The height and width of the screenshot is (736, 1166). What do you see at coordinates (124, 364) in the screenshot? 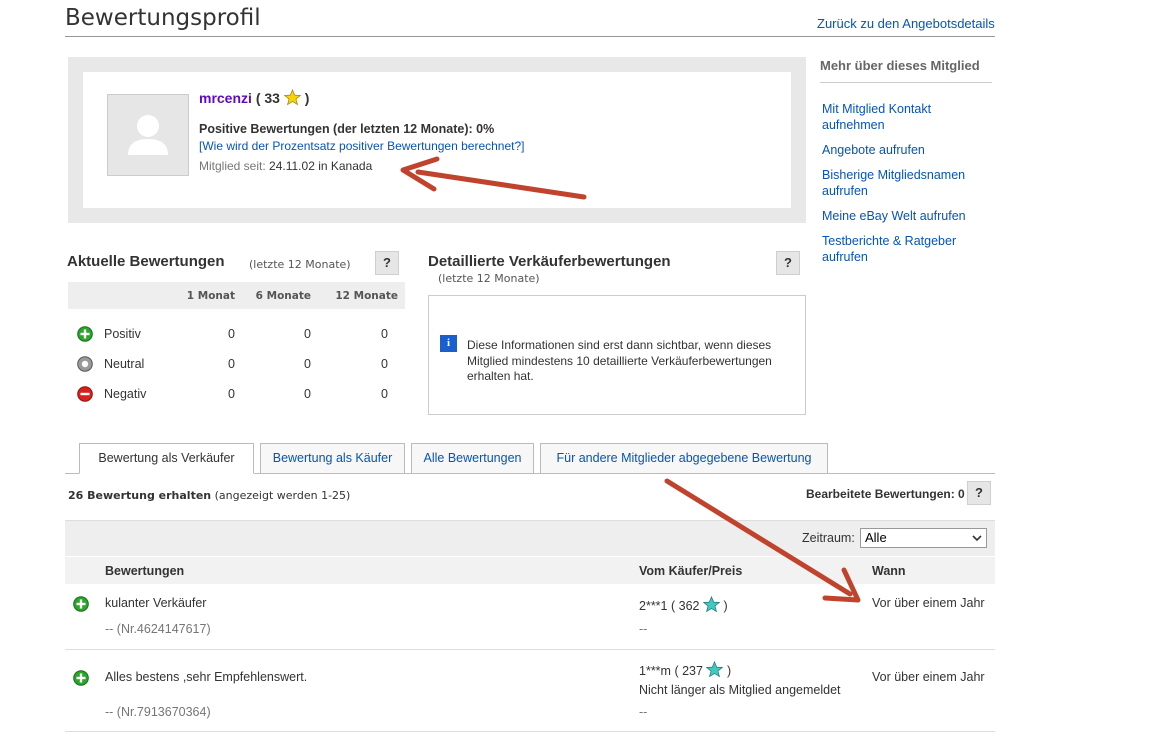
I see `rating-label-neutral: Neutral` at bounding box center [124, 364].